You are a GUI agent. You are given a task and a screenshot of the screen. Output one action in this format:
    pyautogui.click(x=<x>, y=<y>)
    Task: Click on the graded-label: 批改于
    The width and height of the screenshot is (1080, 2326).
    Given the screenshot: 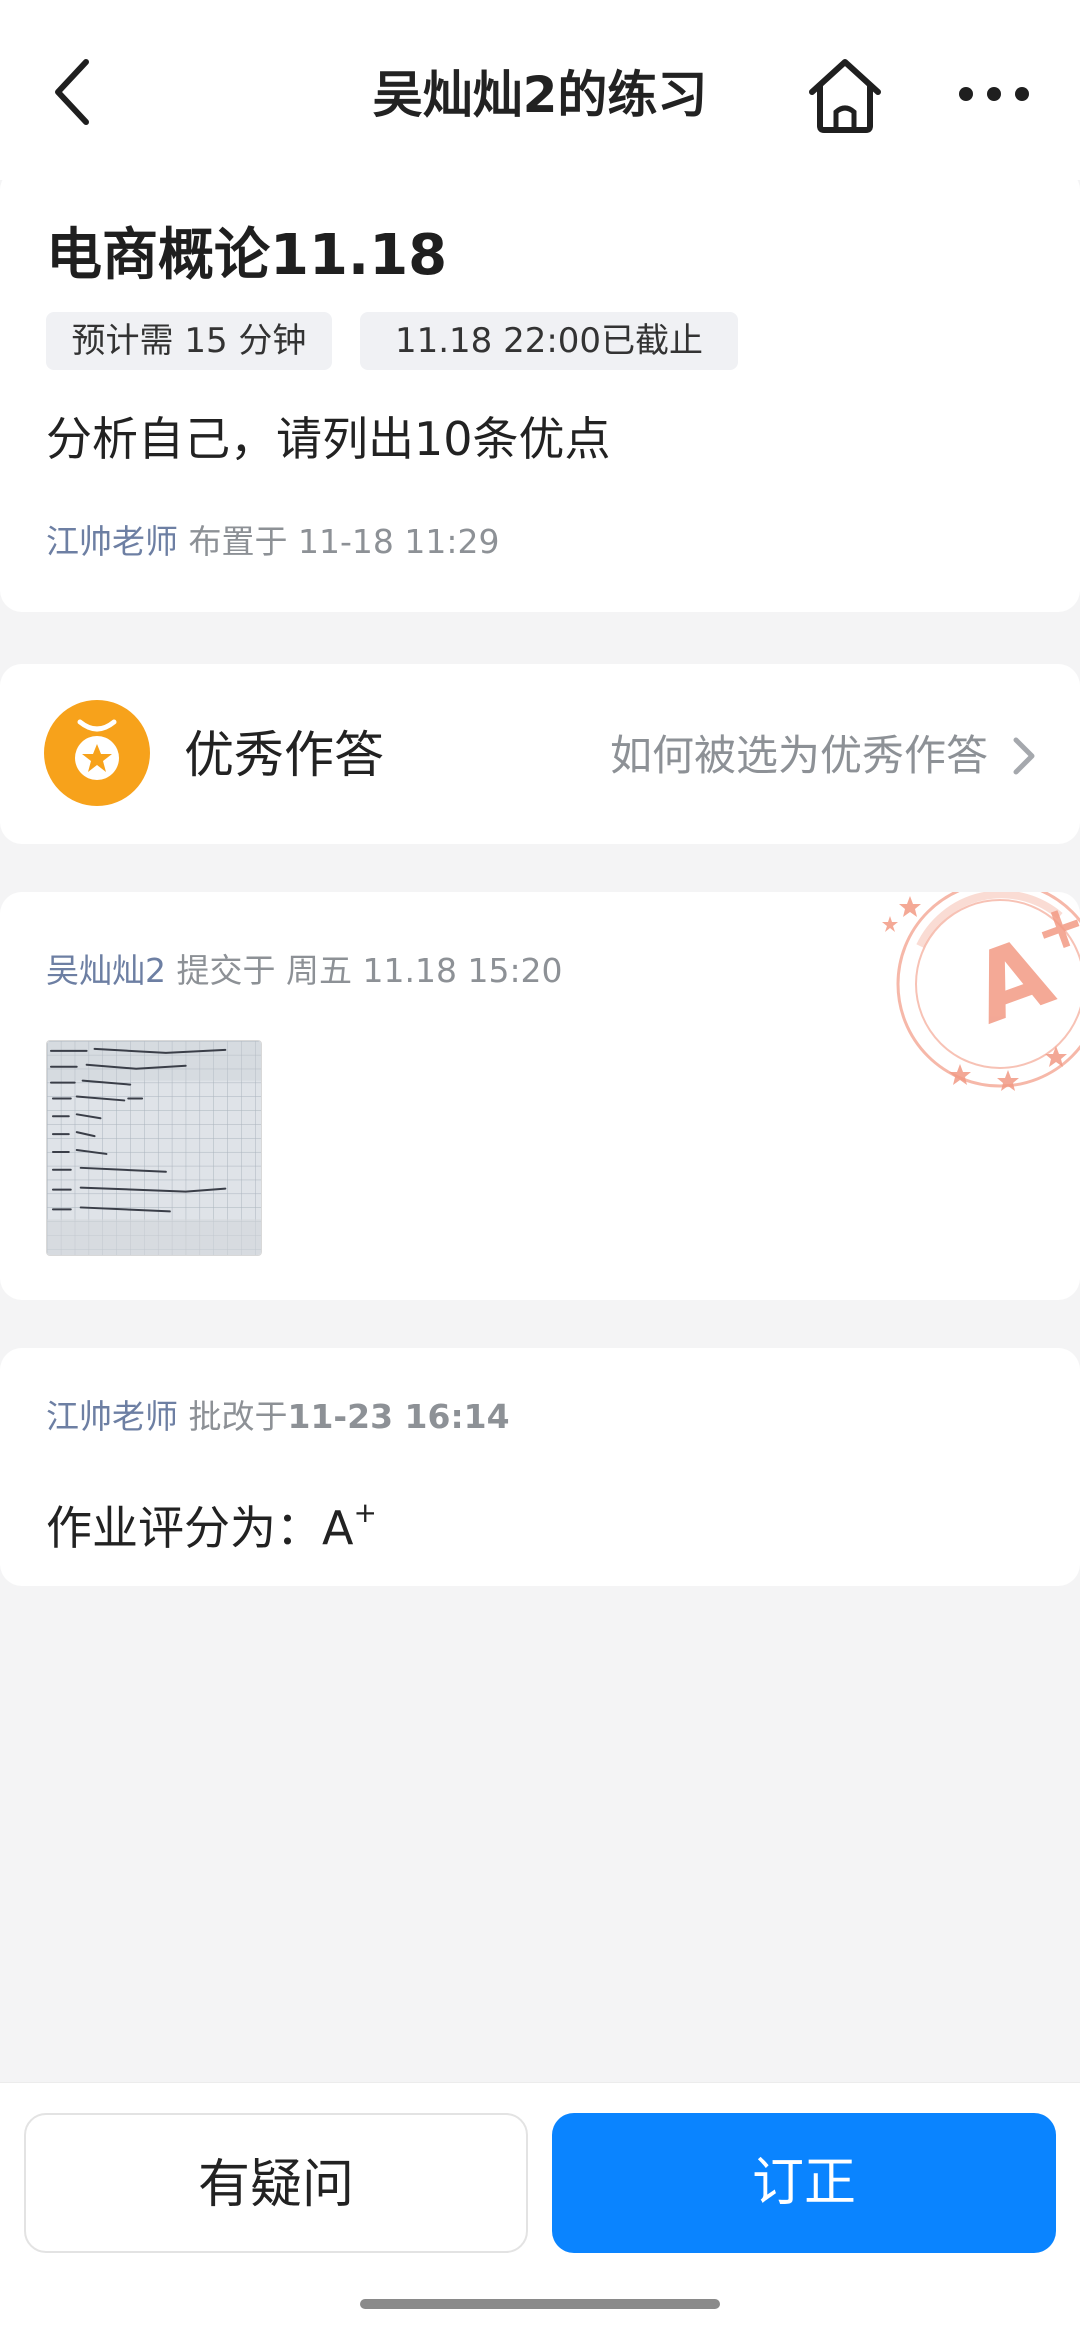 What is the action you would take?
    pyautogui.click(x=238, y=1416)
    